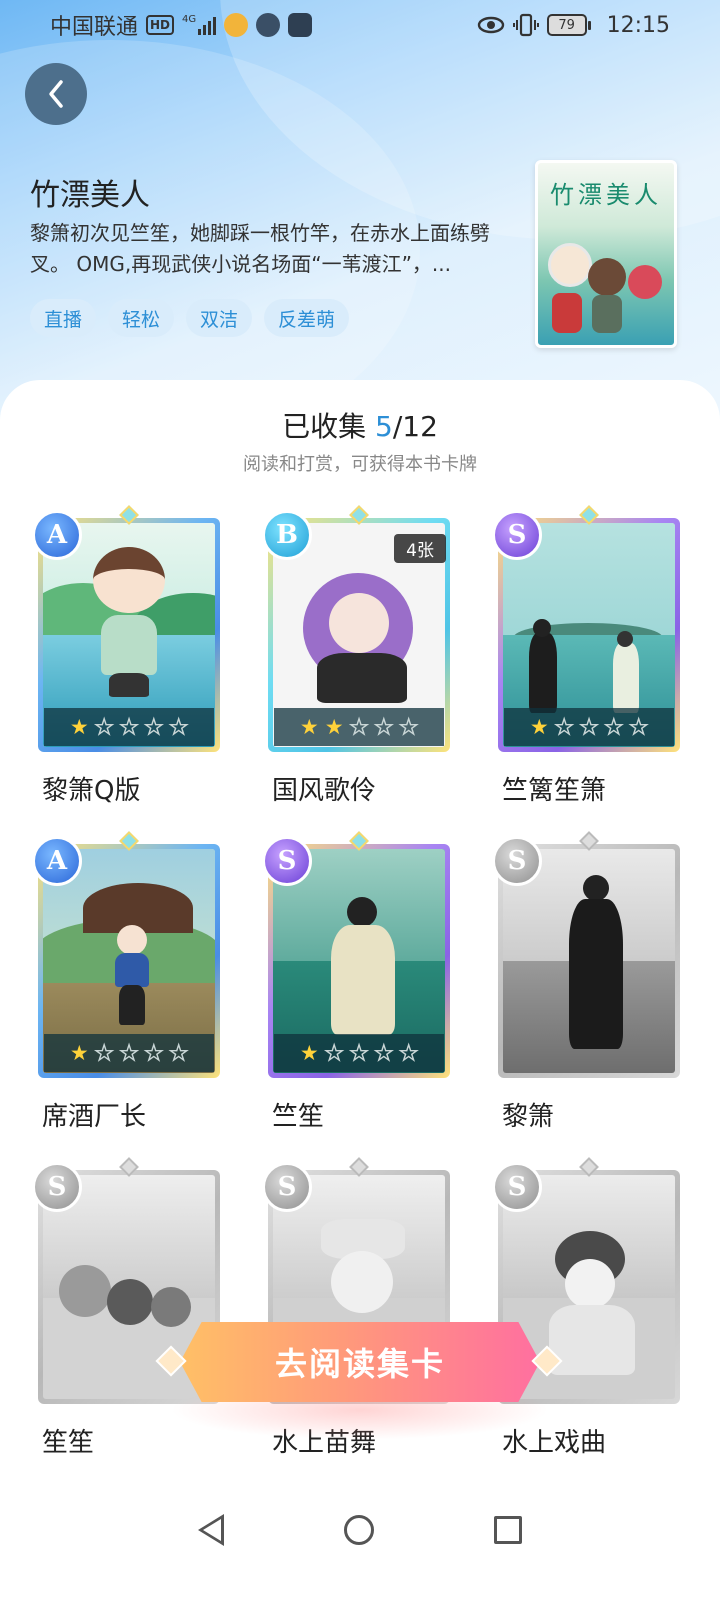 The height and width of the screenshot is (1600, 720). What do you see at coordinates (415, 426) in the screenshot?
I see `collected-total: /12` at bounding box center [415, 426].